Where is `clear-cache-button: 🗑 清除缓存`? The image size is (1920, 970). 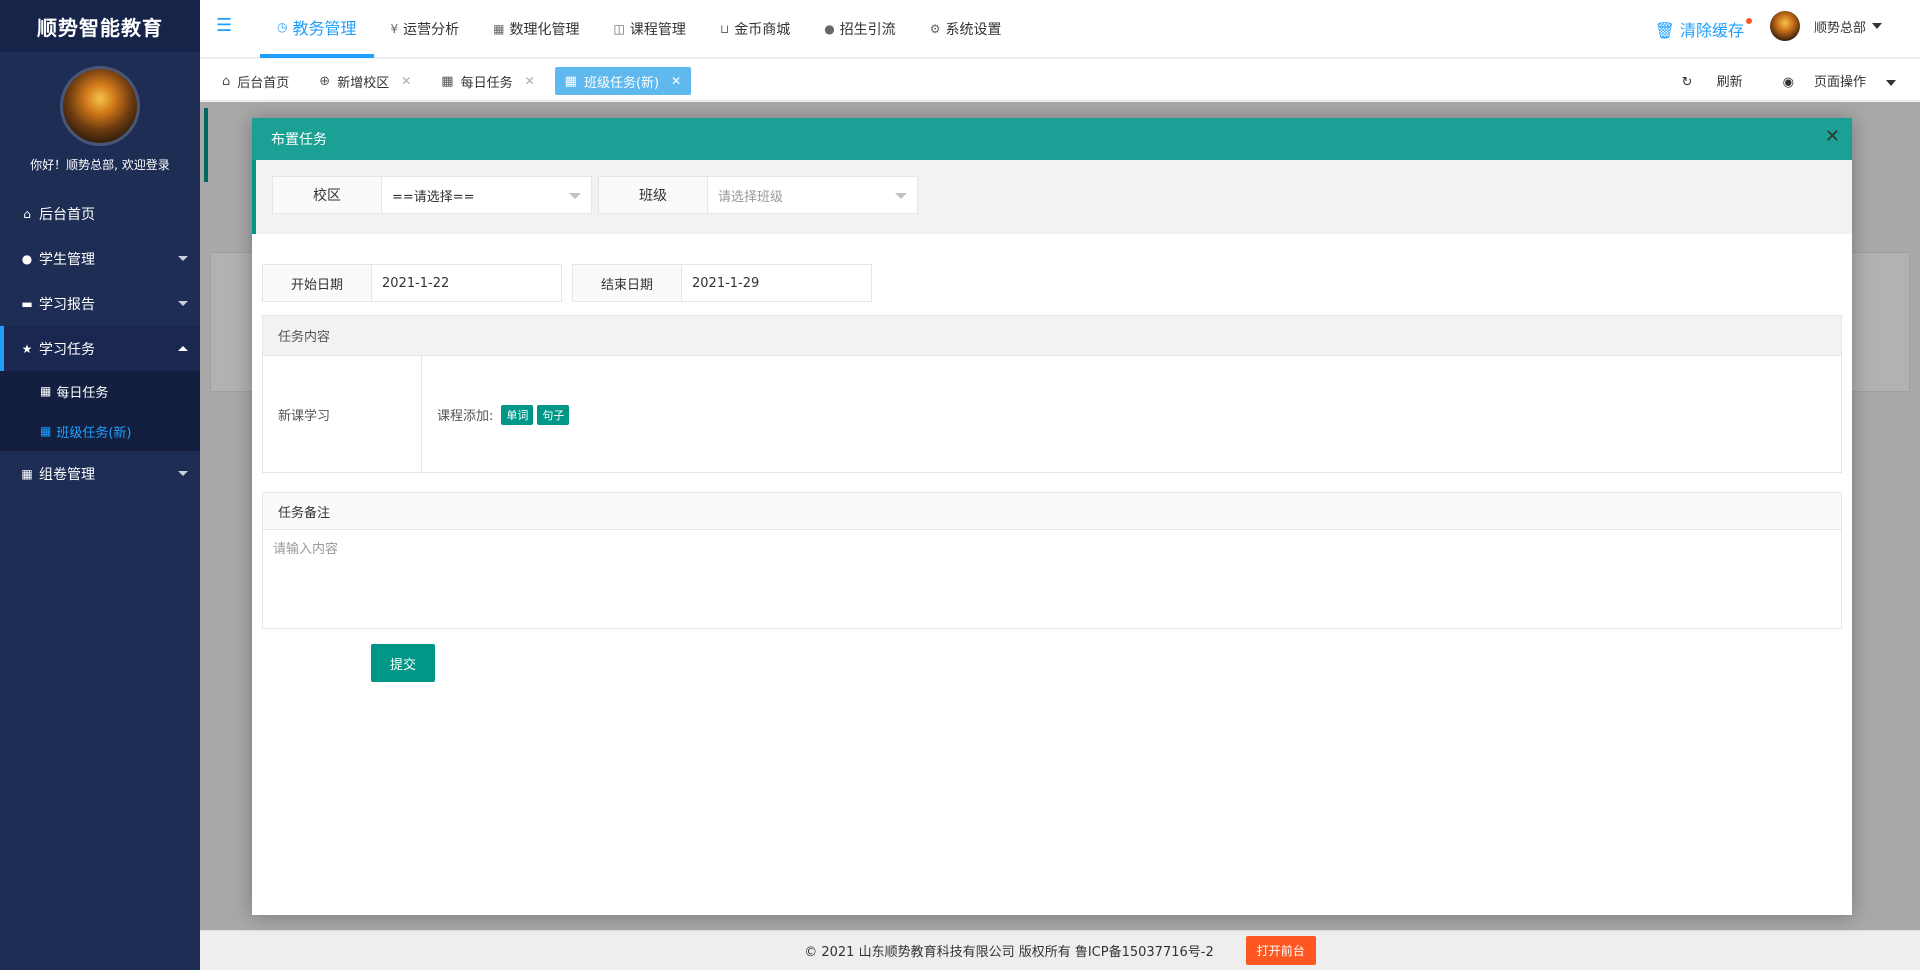 clear-cache-button: 🗑 清除缓存 is located at coordinates (1703, 29).